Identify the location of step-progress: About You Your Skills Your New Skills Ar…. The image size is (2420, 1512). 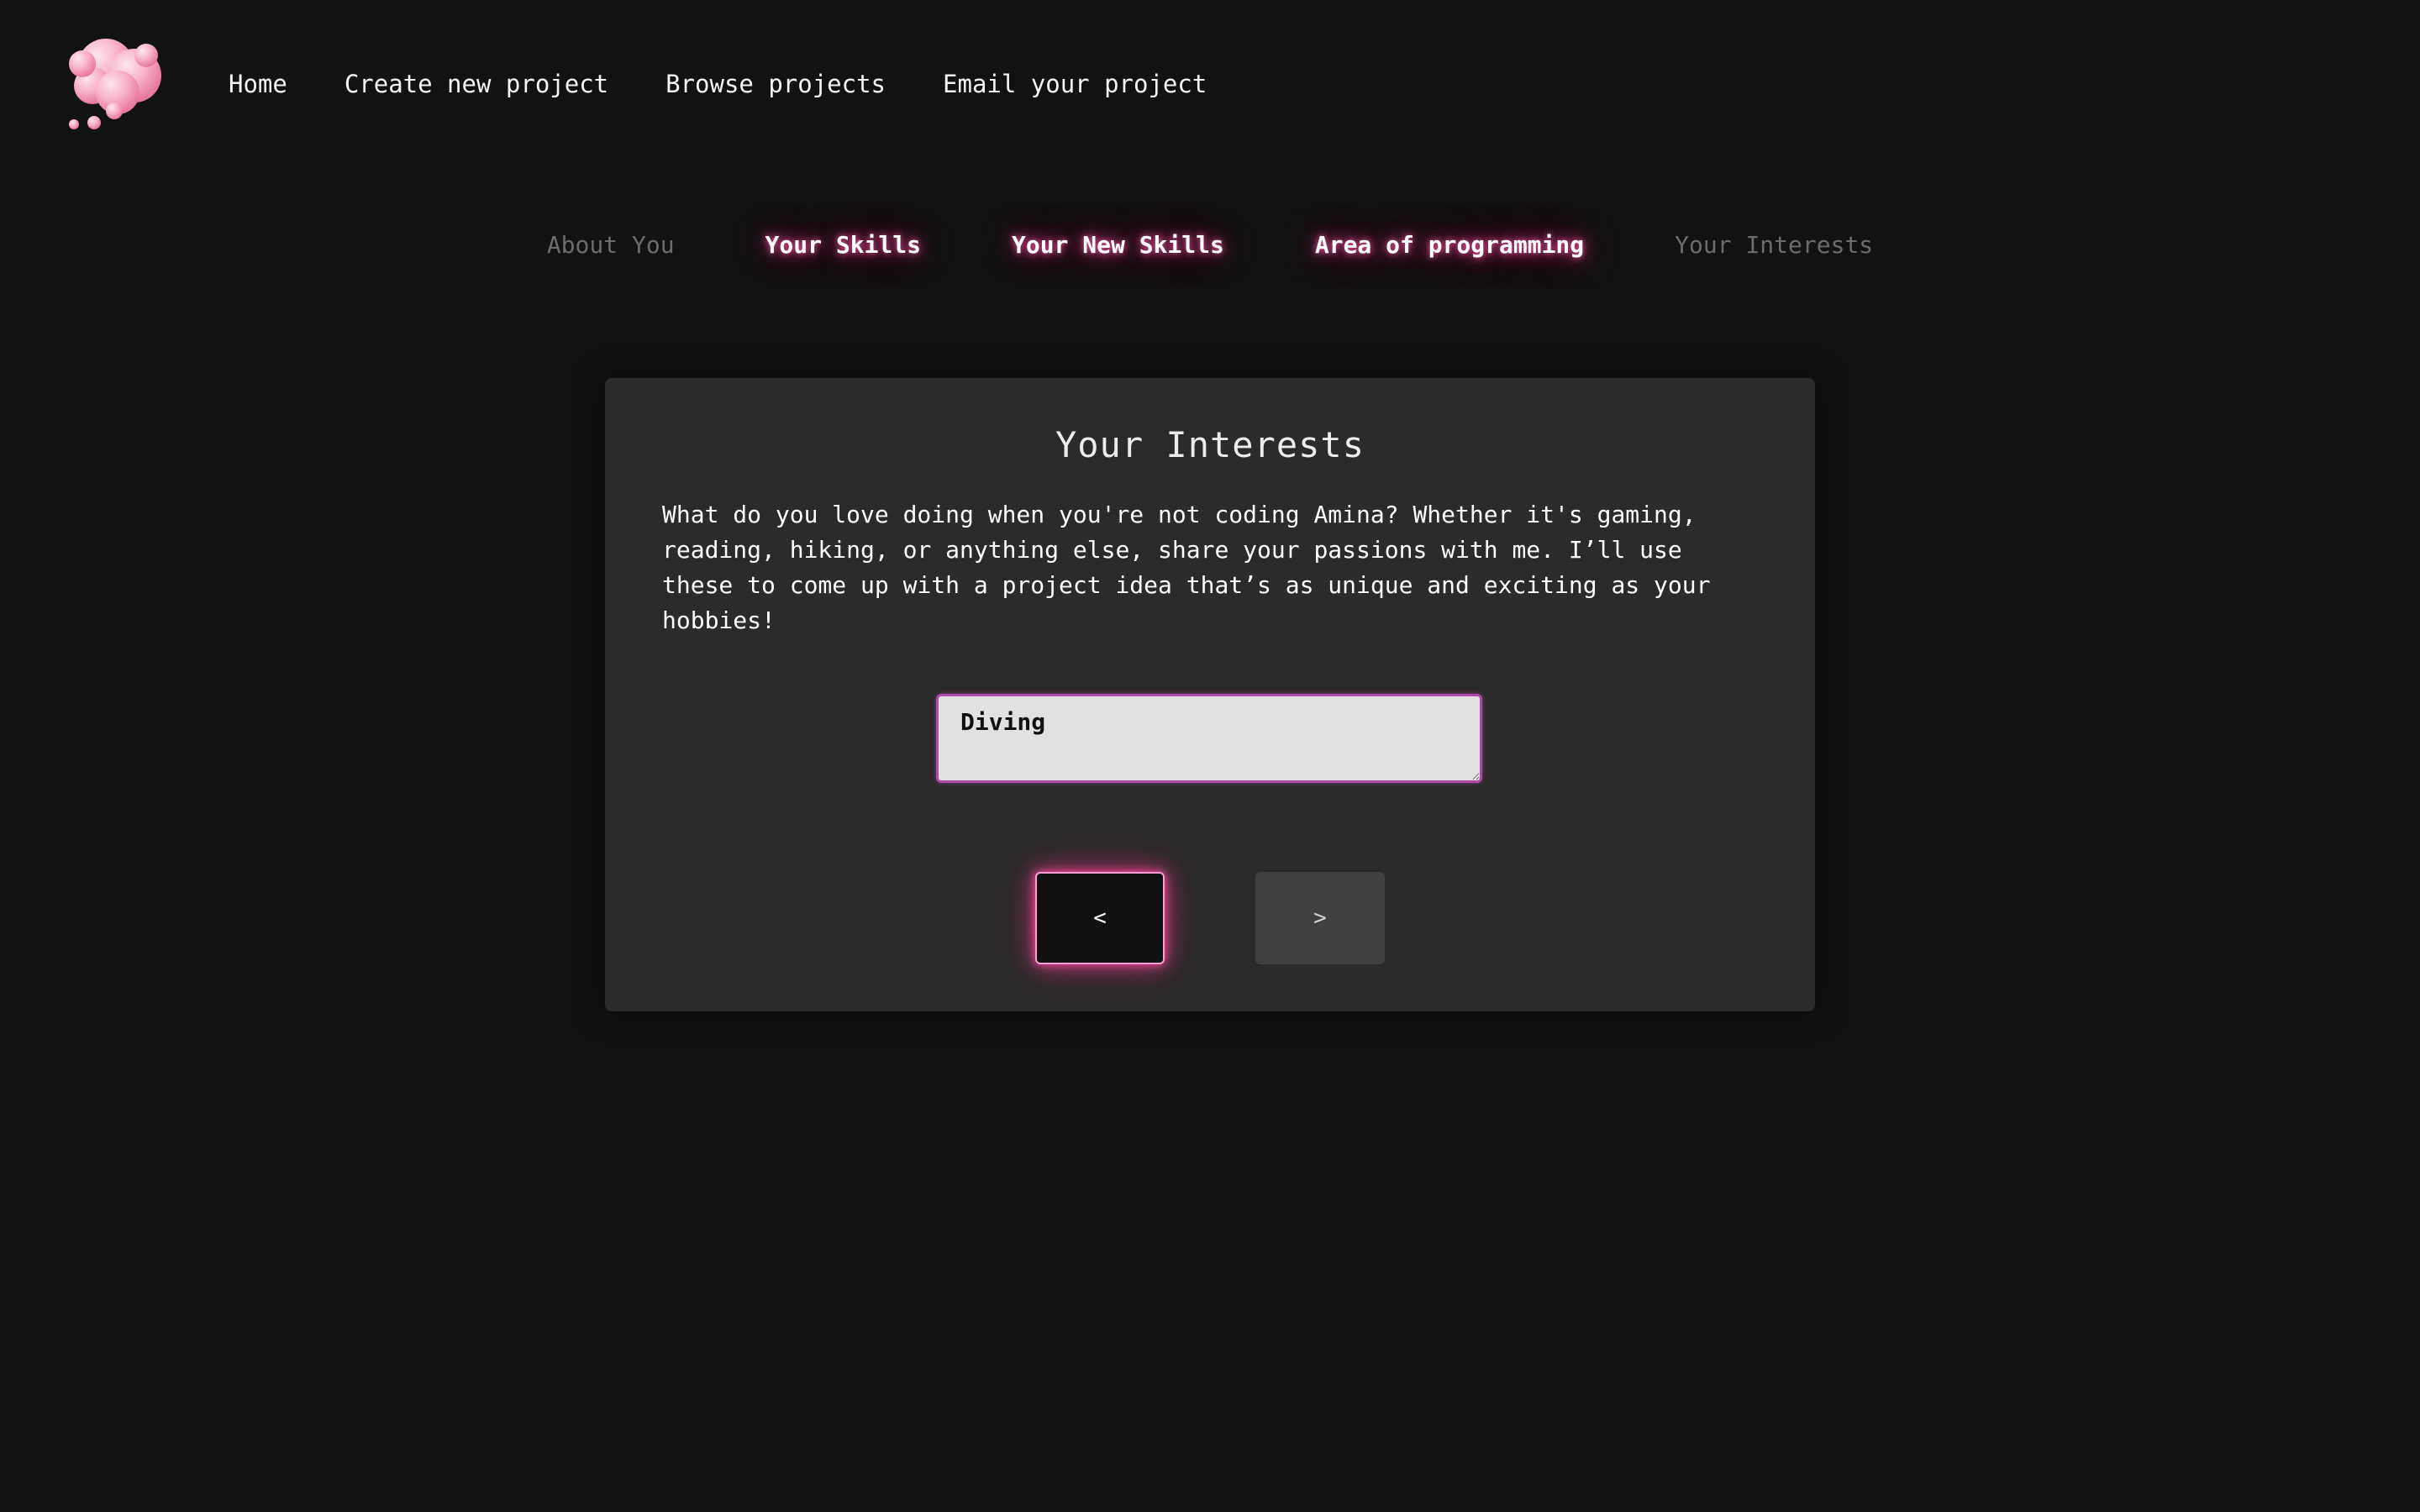
(1210, 245).